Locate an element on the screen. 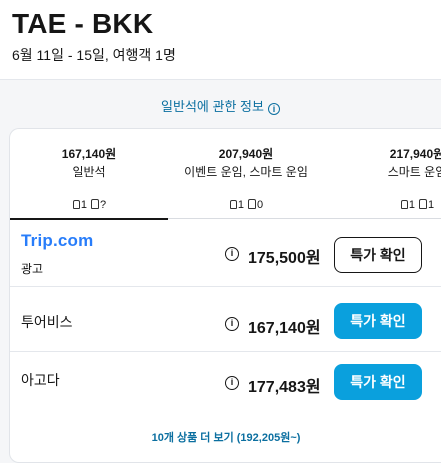 This screenshot has width=441, height=463. provider-name: 투어비스 is located at coordinates (47, 322).